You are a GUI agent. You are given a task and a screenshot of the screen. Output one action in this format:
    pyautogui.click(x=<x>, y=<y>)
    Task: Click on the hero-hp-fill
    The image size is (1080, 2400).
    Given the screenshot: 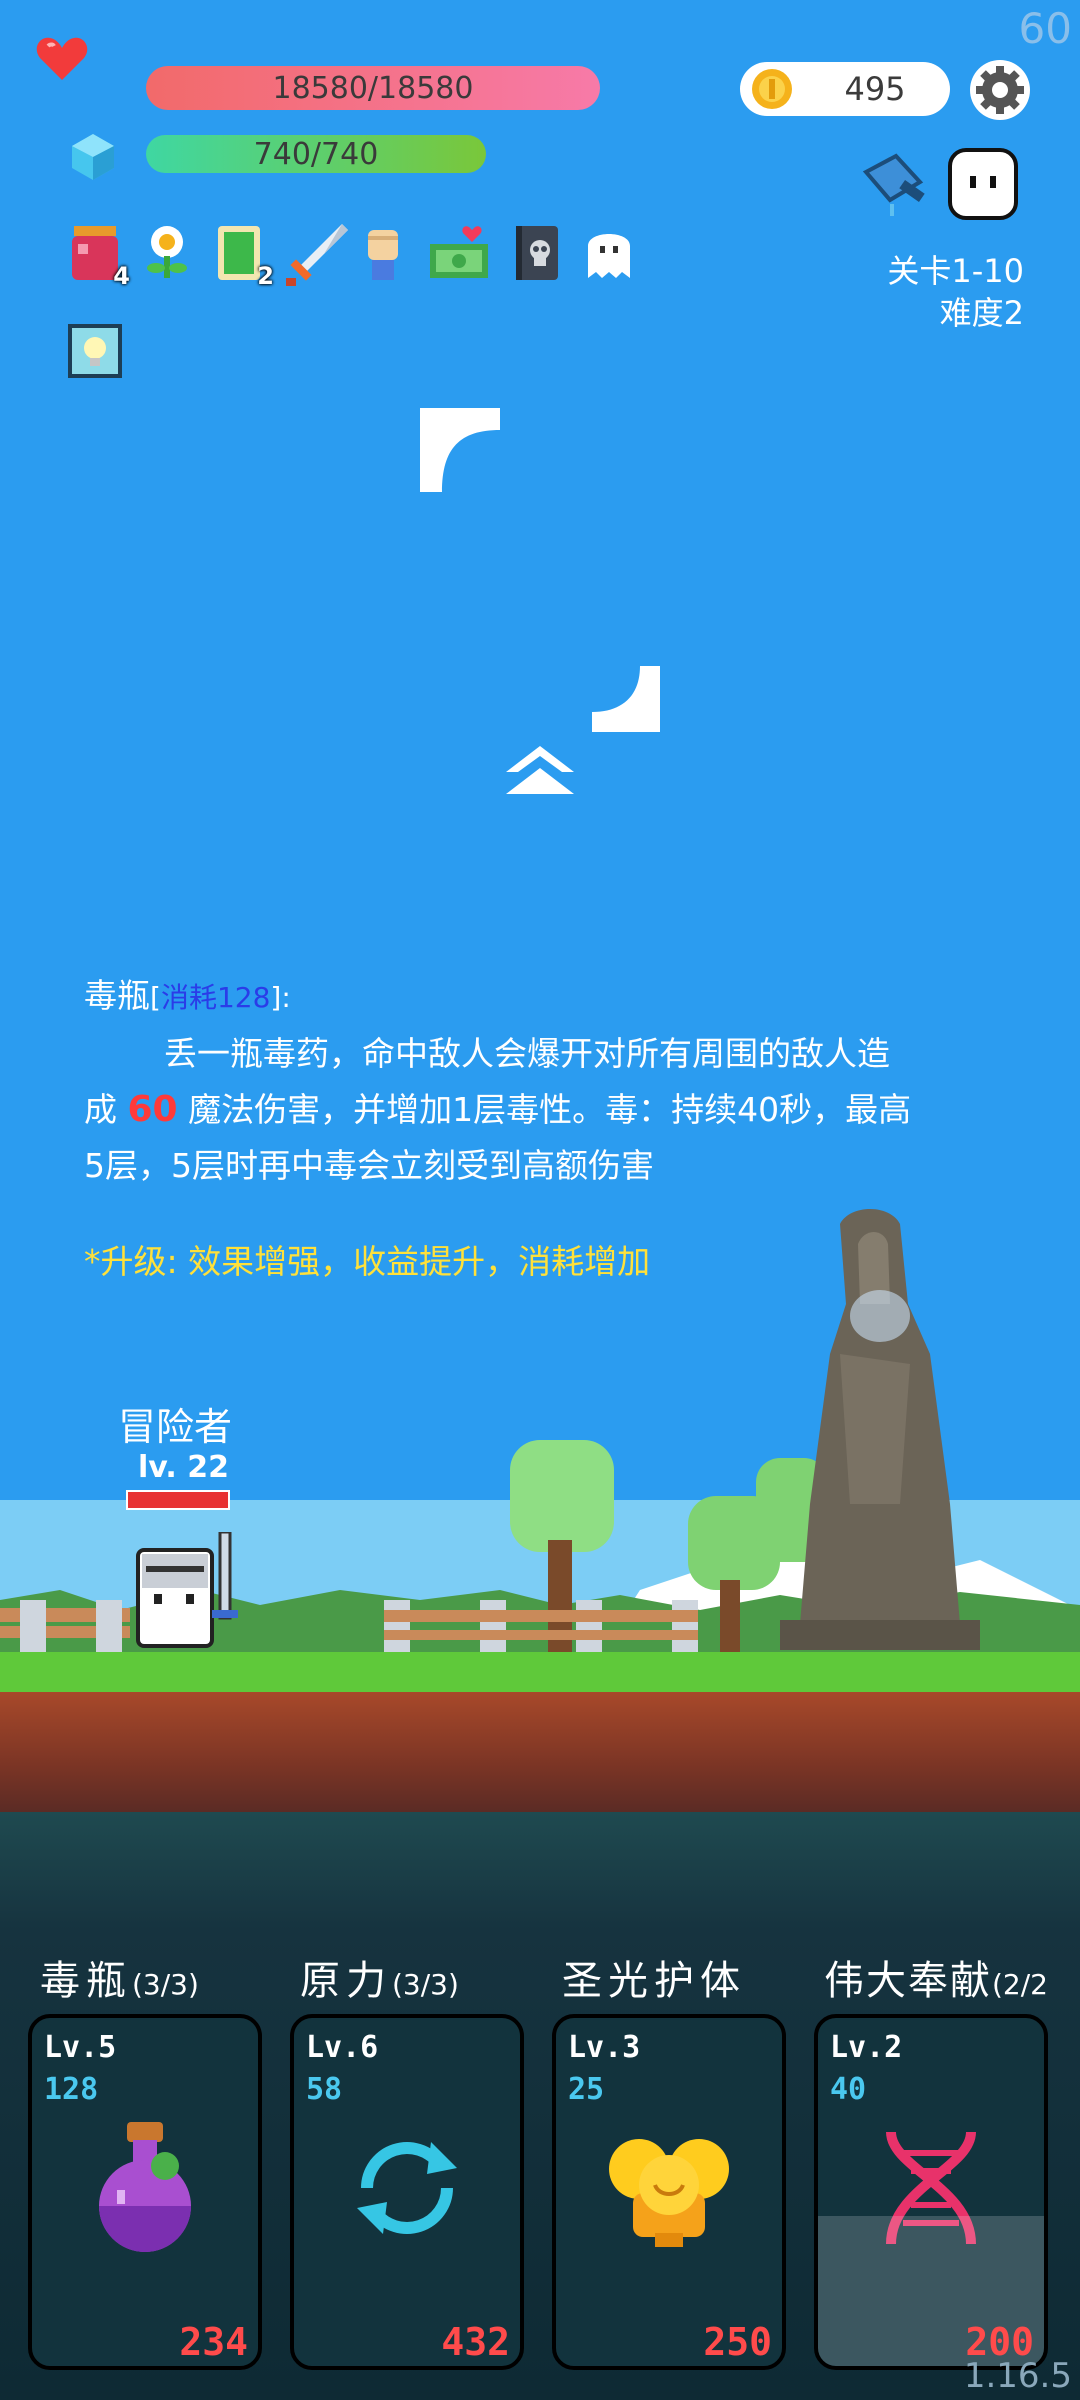 What is the action you would take?
    pyautogui.click(x=178, y=1500)
    